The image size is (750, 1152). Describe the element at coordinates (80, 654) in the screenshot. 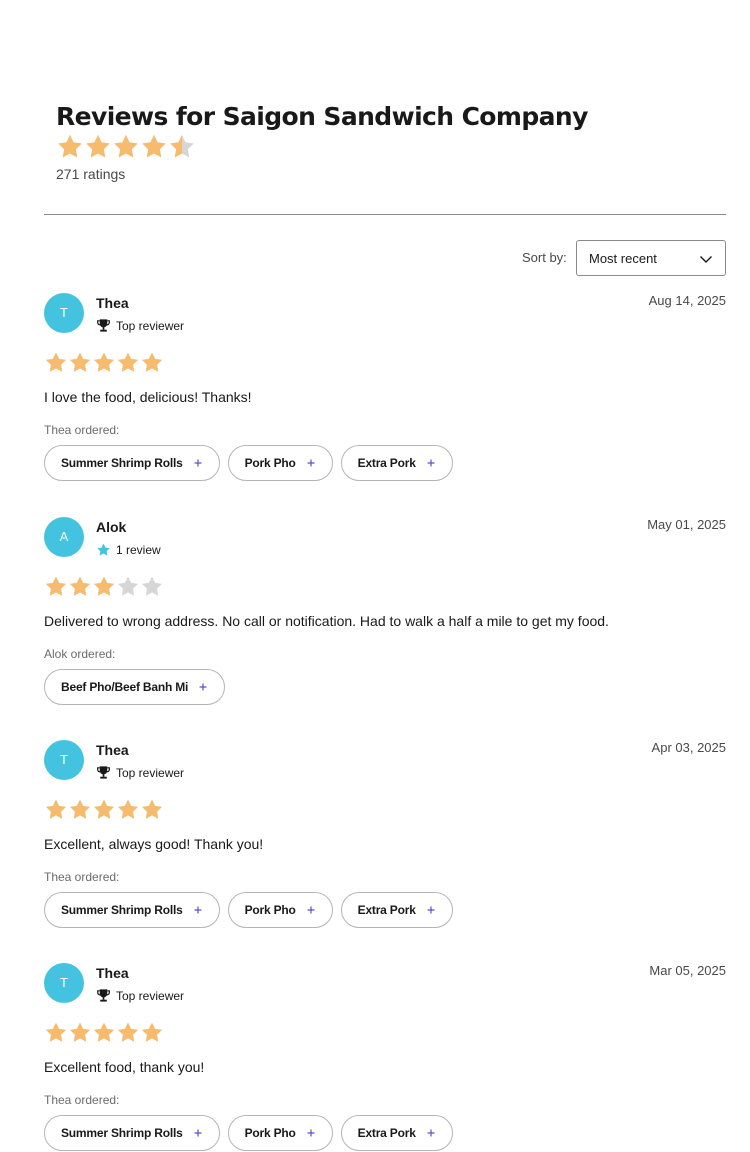

I see `ordered-label: Alok ordered:` at that location.